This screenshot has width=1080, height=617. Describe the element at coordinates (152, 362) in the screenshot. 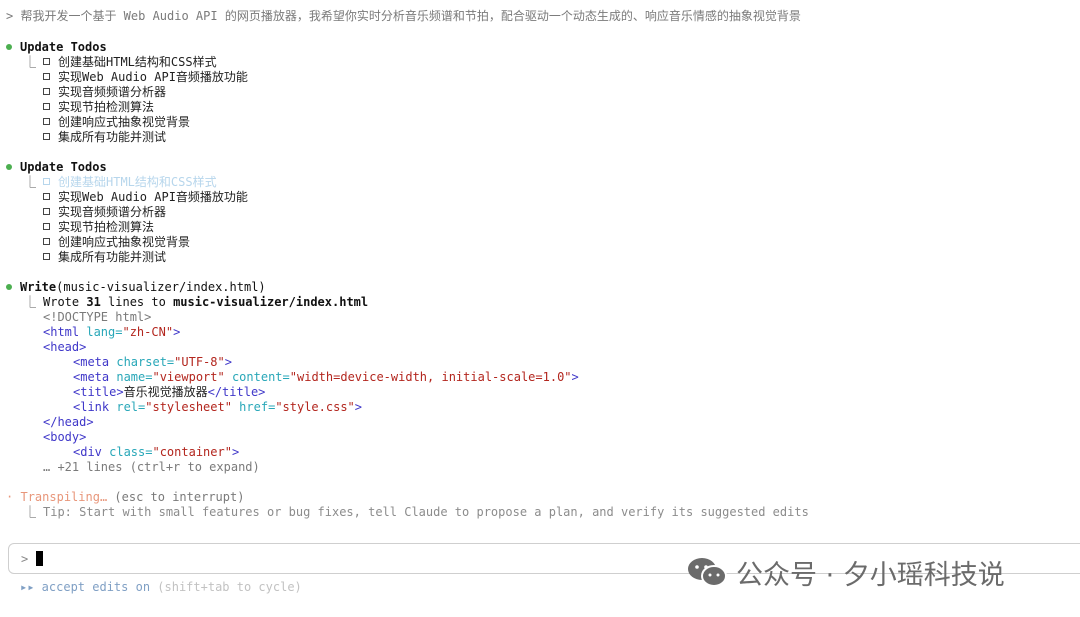

I see `code-line: <meta charset="UTF-8">` at that location.